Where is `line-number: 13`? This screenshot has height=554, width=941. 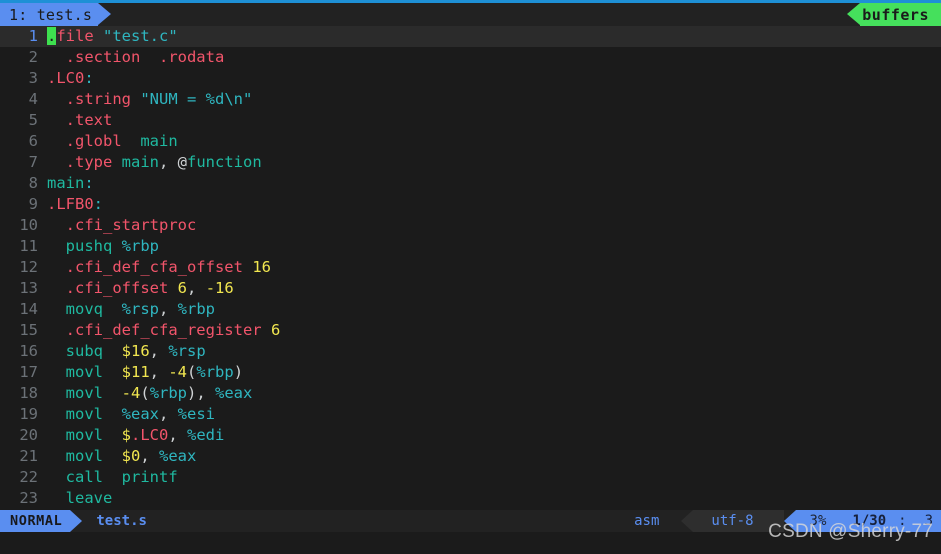
line-number: 13 is located at coordinates (28, 288).